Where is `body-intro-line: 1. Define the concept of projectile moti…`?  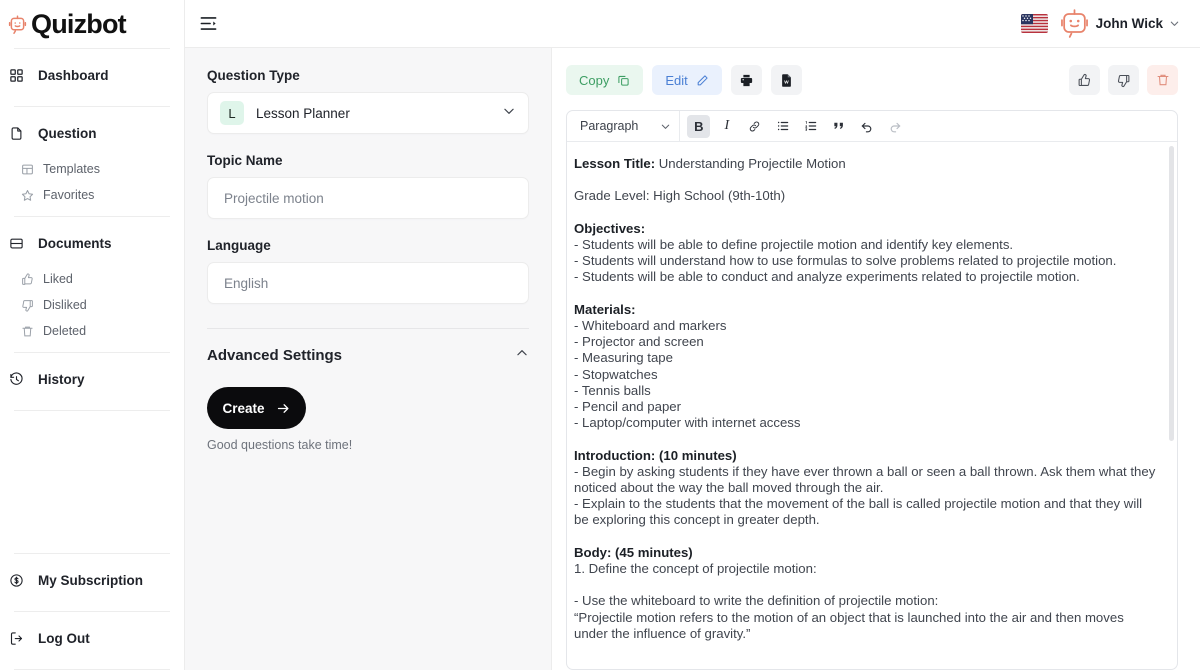
body-intro-line: 1. Define the concept of projectile moti… is located at coordinates (695, 568).